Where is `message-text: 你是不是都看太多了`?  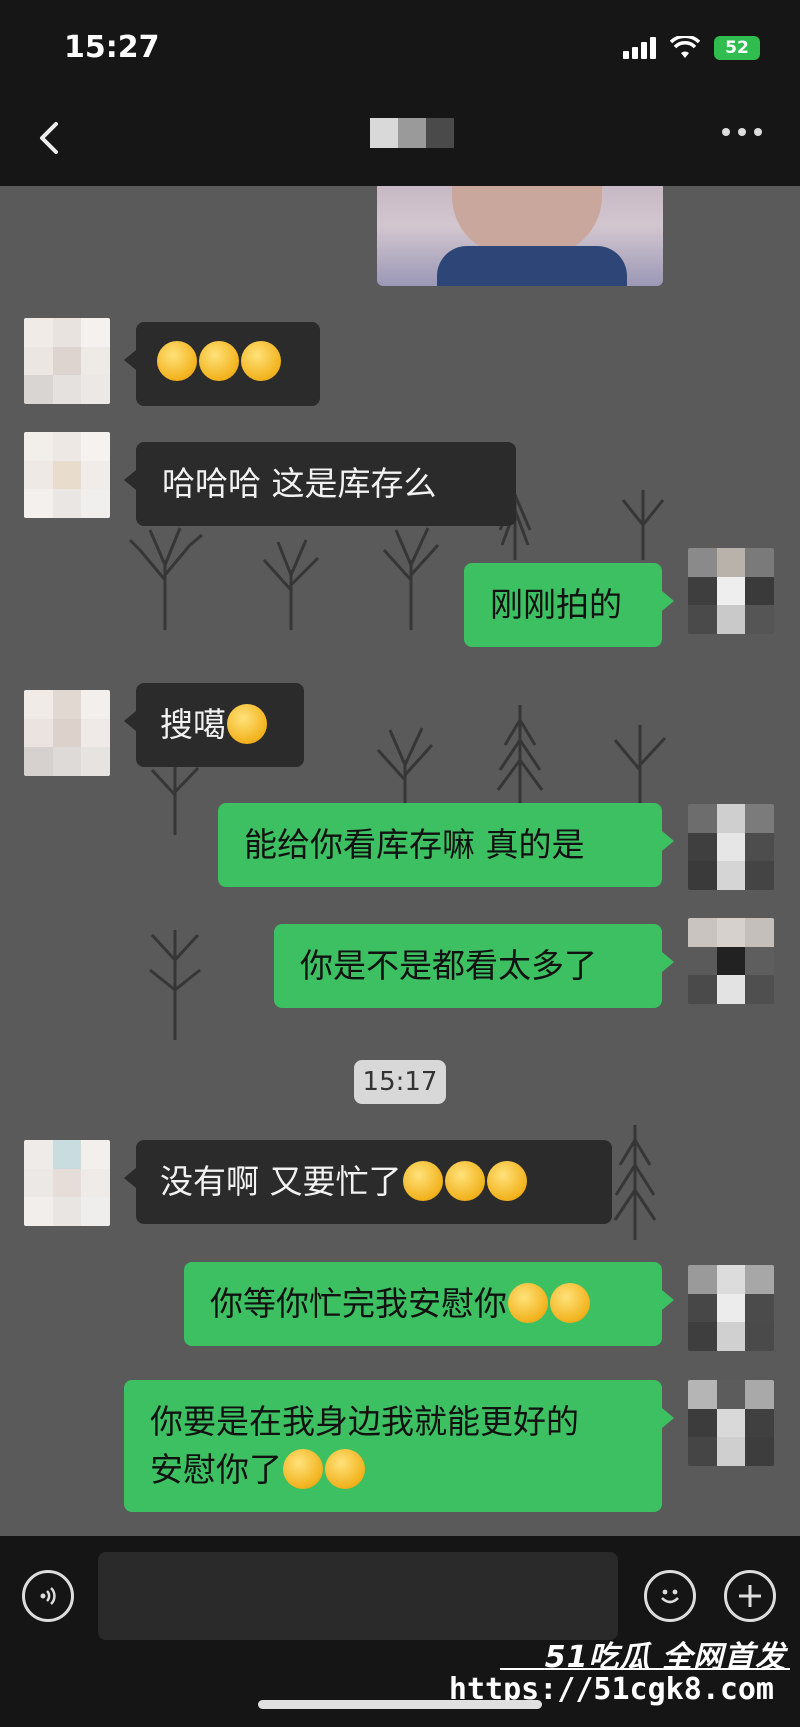
message-text: 你是不是都看太多了 is located at coordinates (448, 965).